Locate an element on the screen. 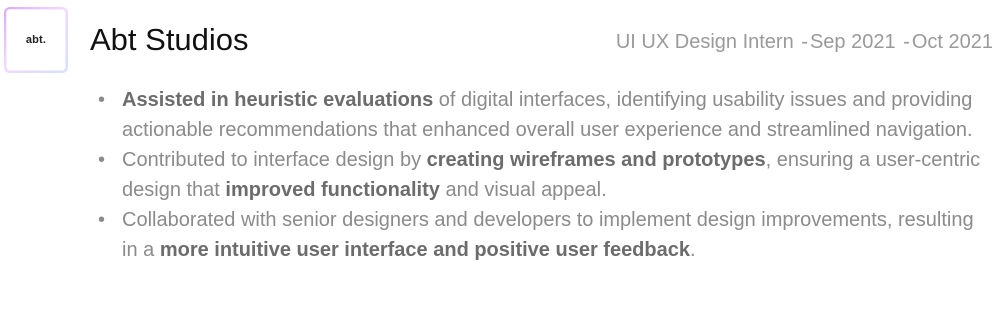 Image resolution: width=999 pixels, height=333 pixels. bold-text: creating wireframes and prototypes is located at coordinates (596, 160).